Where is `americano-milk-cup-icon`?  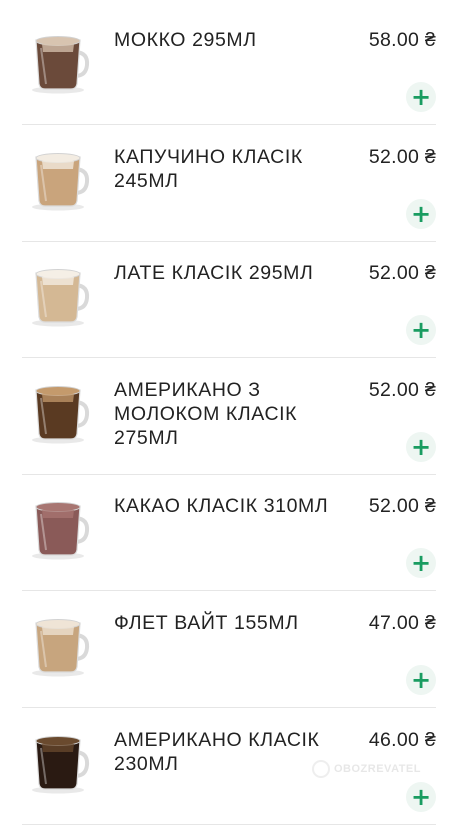 americano-milk-cup-icon is located at coordinates (61, 412).